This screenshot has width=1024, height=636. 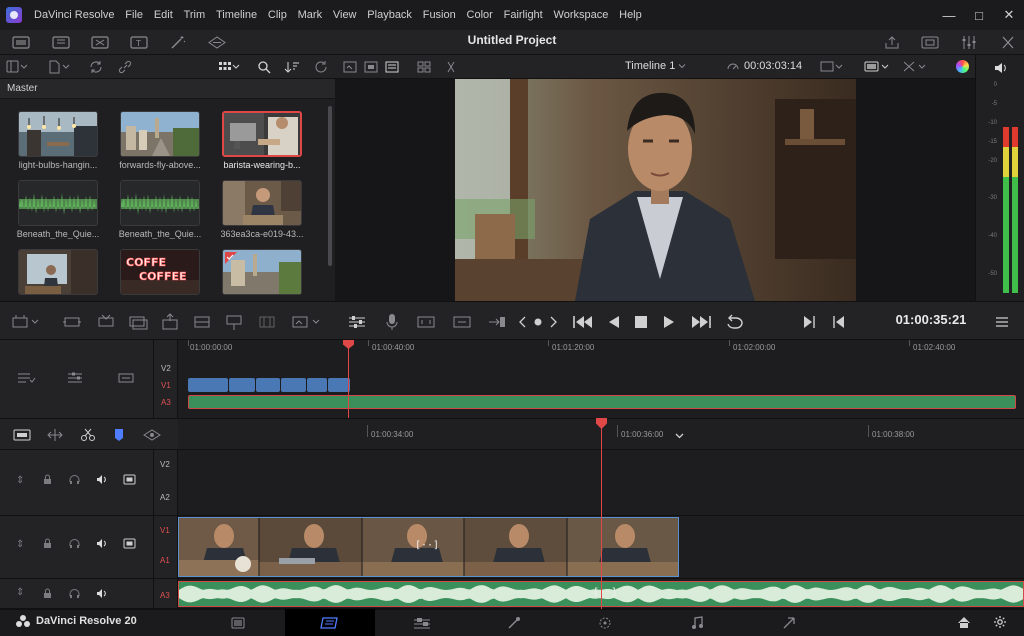 I want to click on marker-dot-icon, so click(x=538, y=322).